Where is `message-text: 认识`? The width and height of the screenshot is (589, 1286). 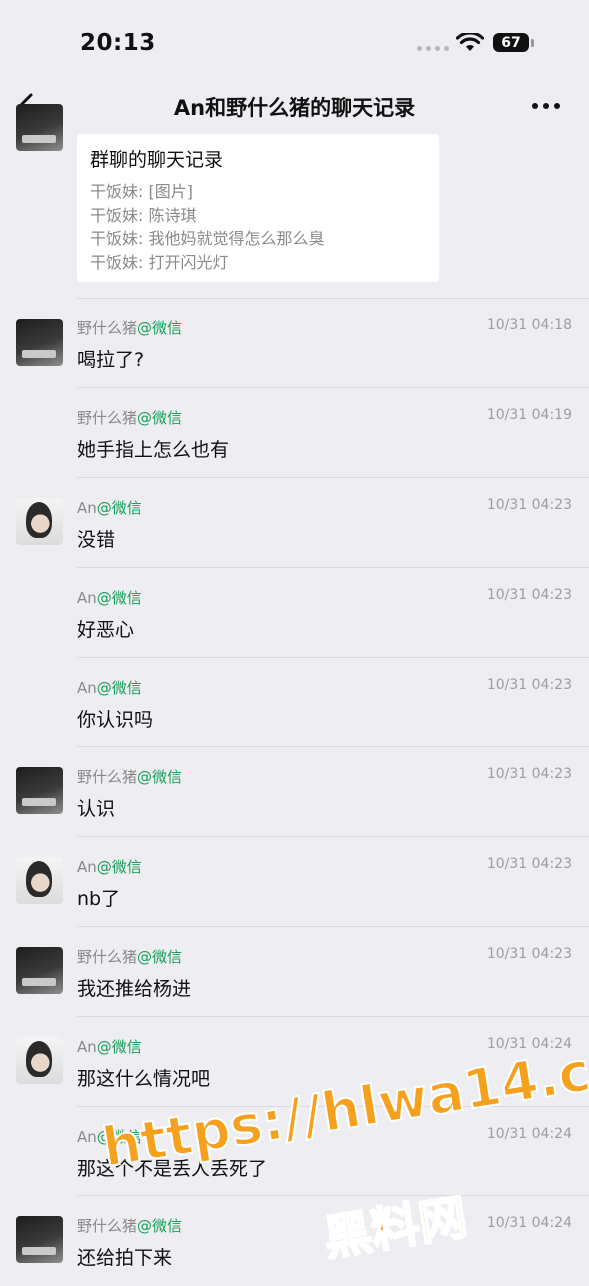 message-text: 认识 is located at coordinates (96, 809).